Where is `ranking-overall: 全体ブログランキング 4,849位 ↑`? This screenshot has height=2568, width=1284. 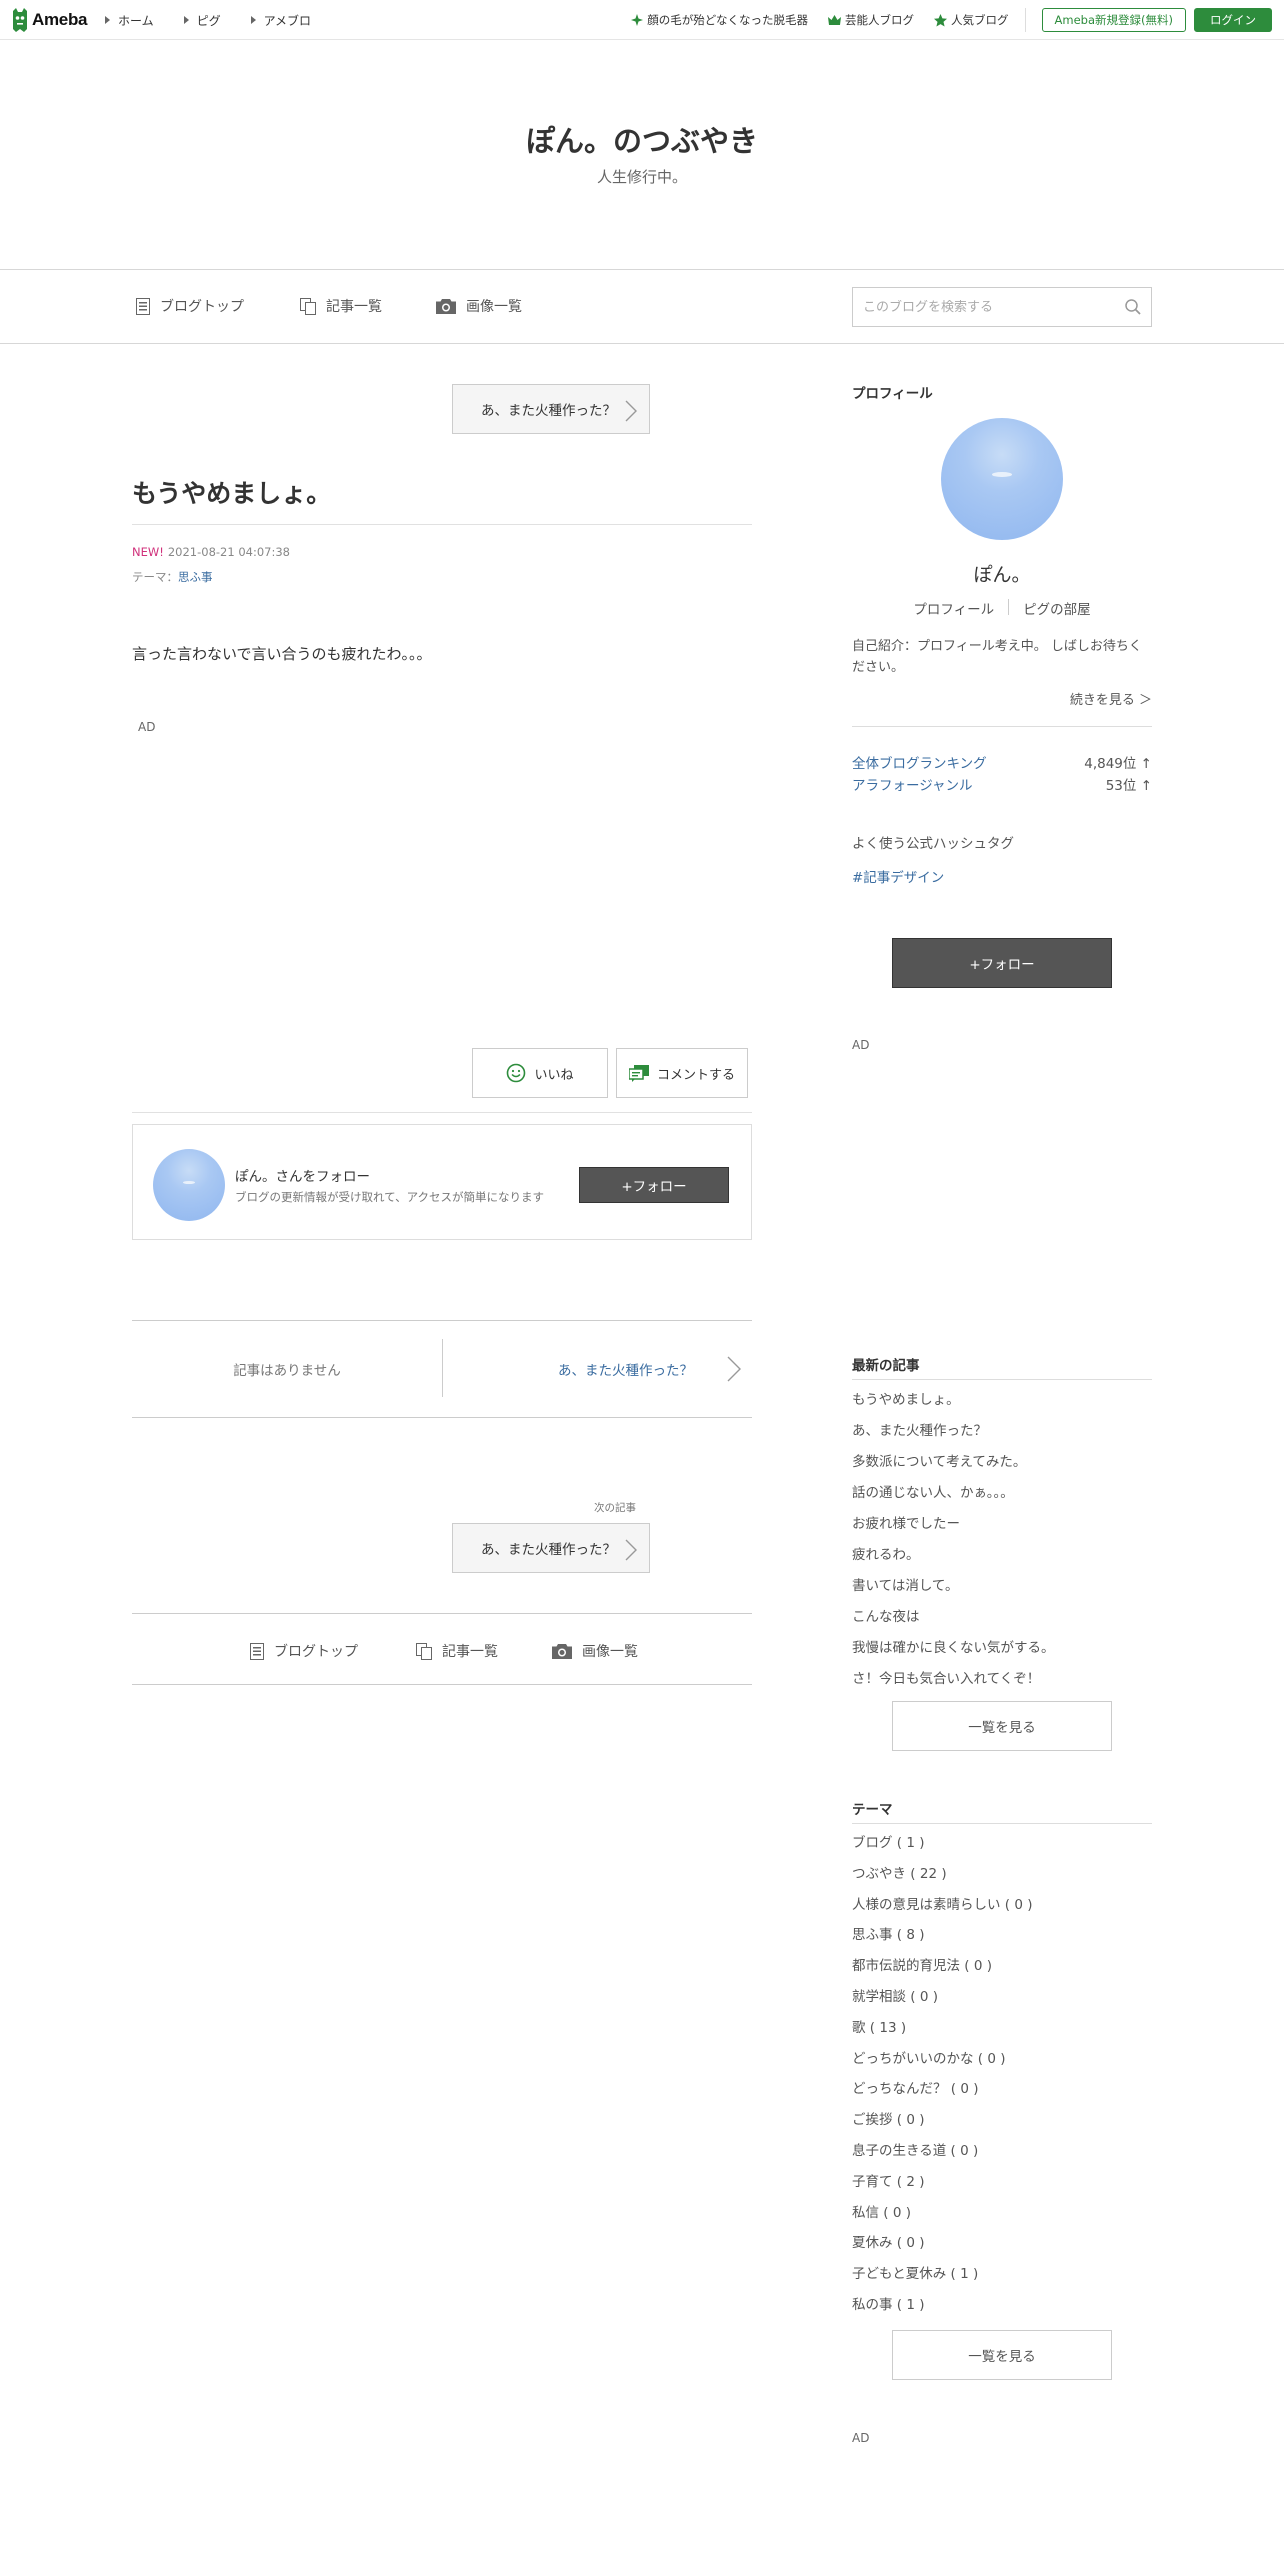
ranking-overall: 全体ブログランキング 4,849位 ↑ is located at coordinates (1002, 762).